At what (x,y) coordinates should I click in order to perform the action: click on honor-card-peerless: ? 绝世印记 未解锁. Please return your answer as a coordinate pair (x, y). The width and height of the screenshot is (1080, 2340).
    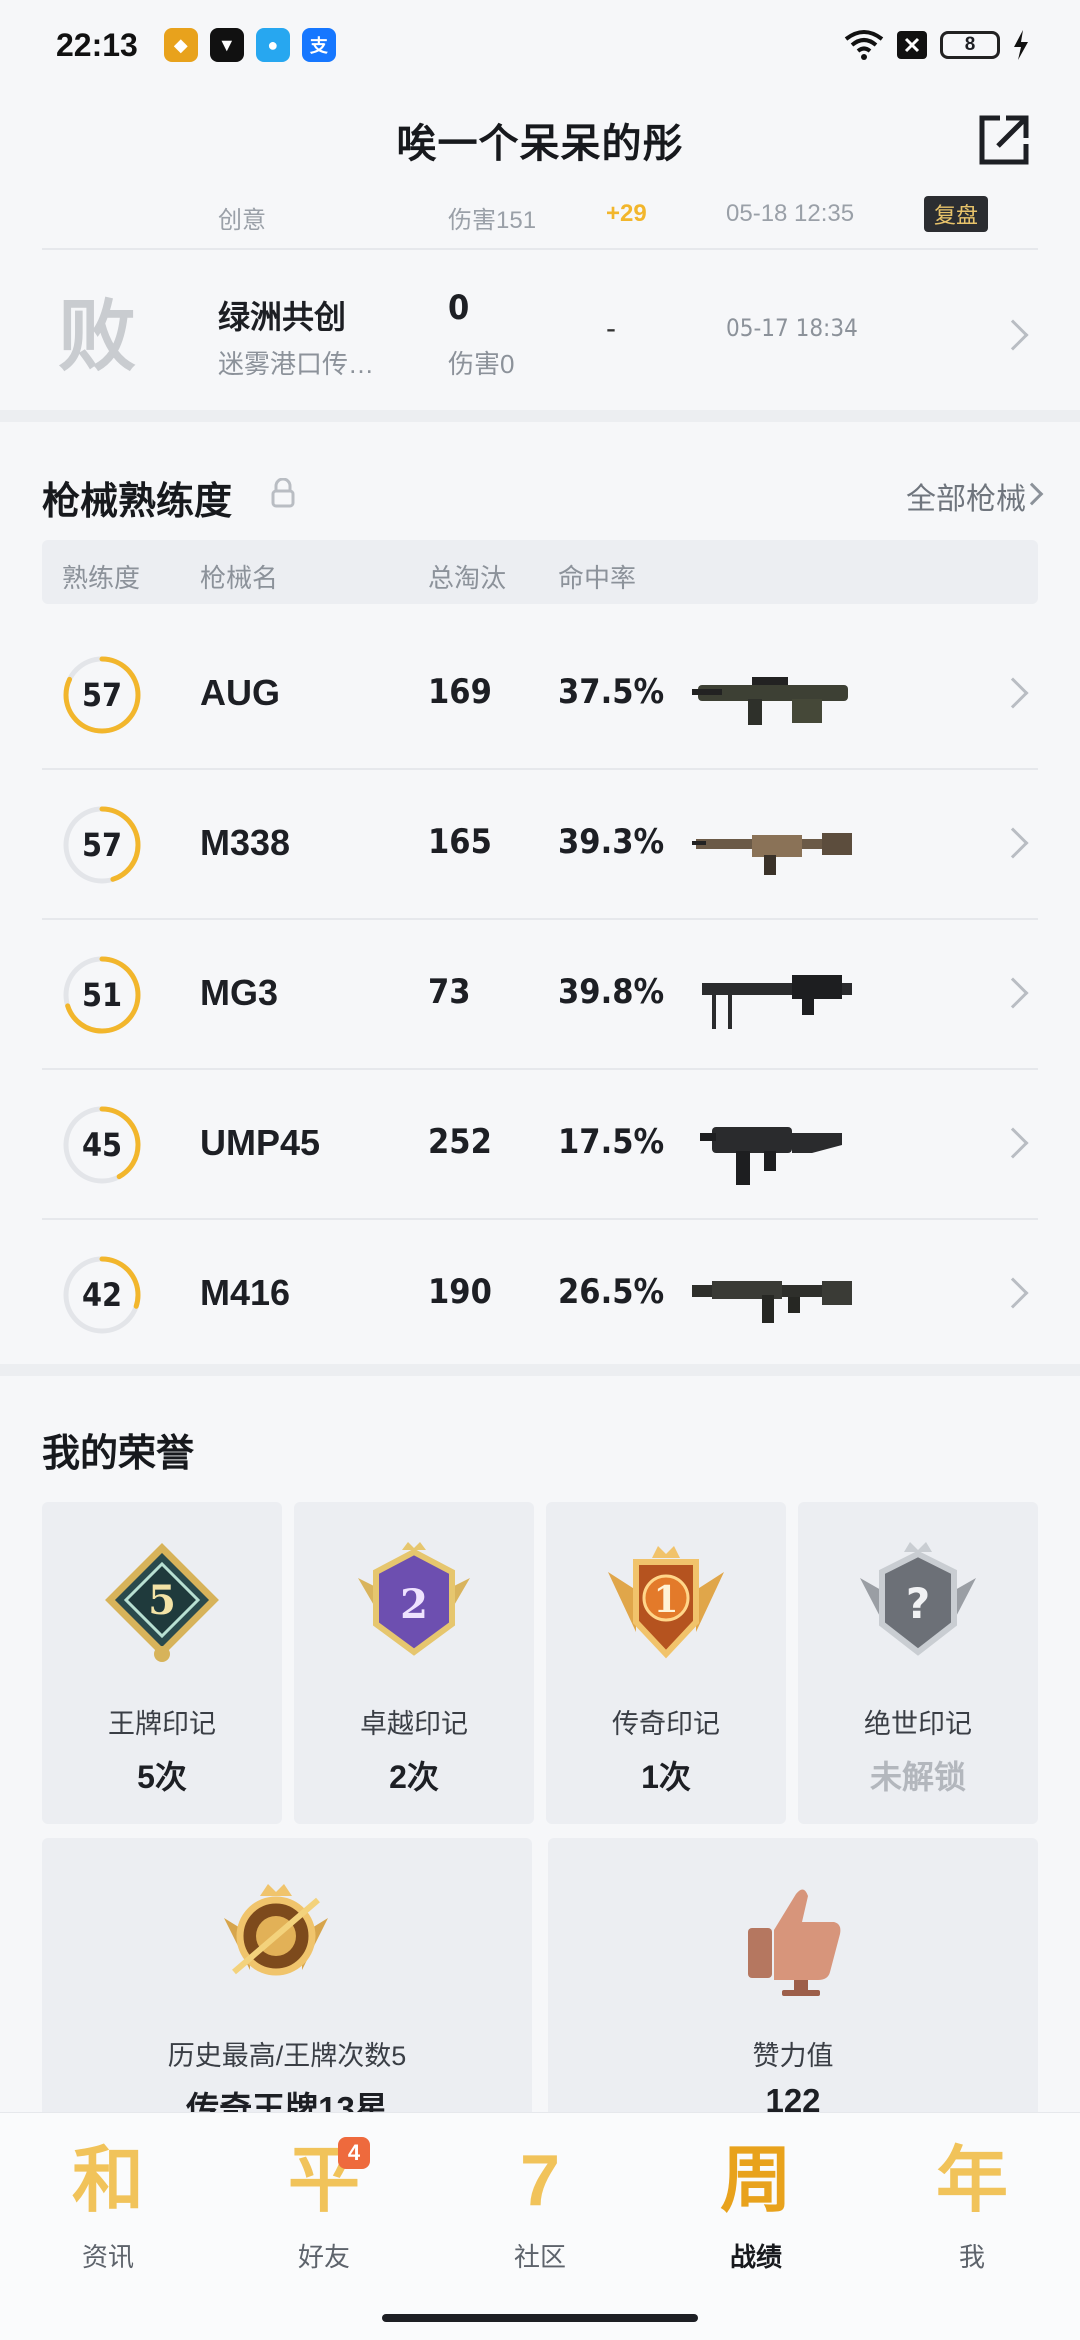
    Looking at the image, I should click on (918, 1663).